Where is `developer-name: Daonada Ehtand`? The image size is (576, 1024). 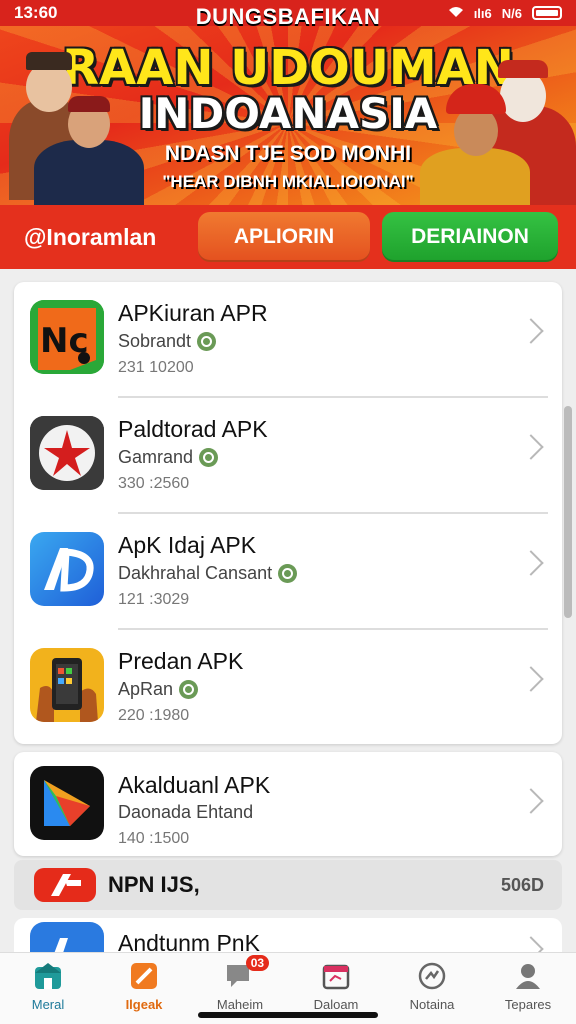 developer-name: Daonada Ehtand is located at coordinates (186, 812).